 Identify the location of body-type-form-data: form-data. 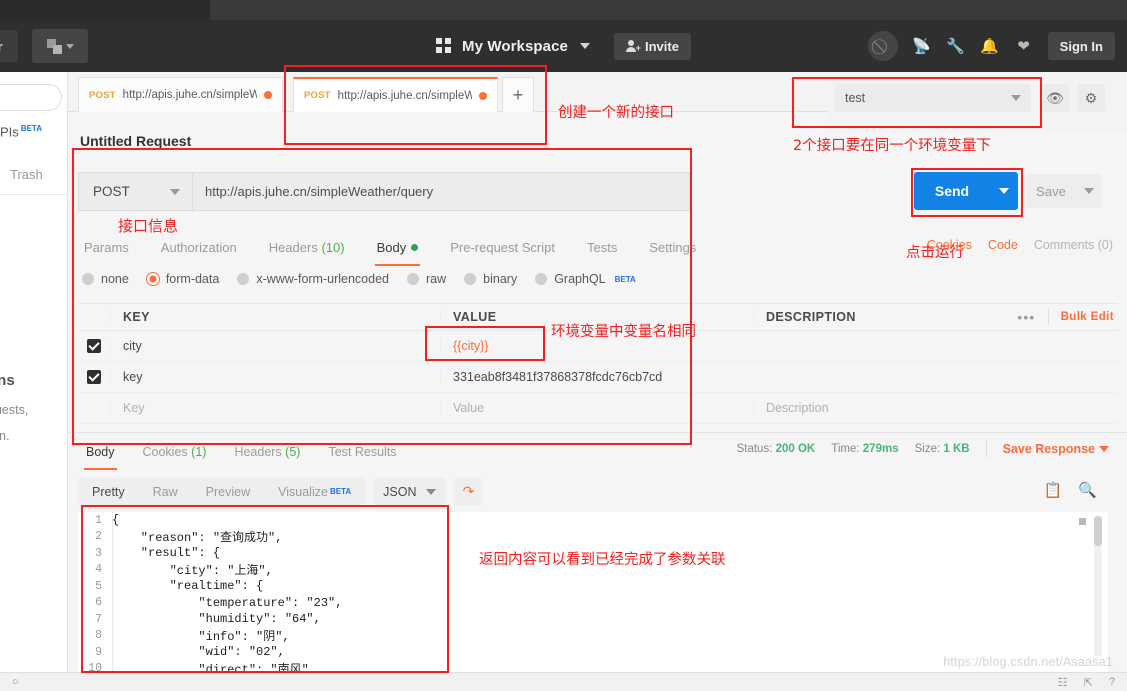
(183, 279).